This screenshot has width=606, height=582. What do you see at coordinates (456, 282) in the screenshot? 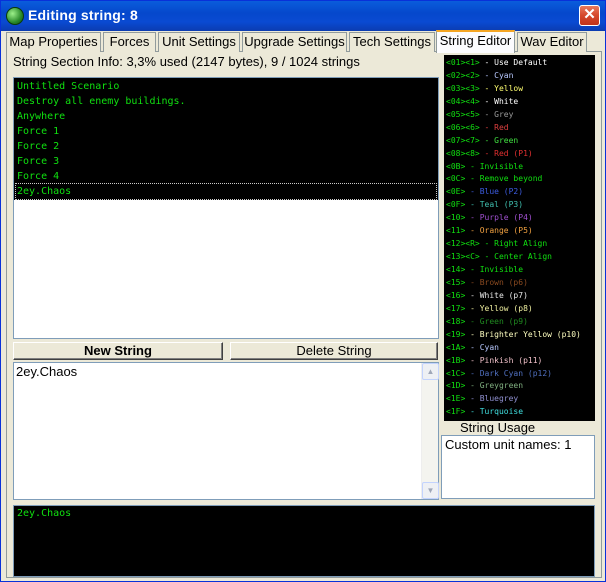
I see `color-code: <15>` at bounding box center [456, 282].